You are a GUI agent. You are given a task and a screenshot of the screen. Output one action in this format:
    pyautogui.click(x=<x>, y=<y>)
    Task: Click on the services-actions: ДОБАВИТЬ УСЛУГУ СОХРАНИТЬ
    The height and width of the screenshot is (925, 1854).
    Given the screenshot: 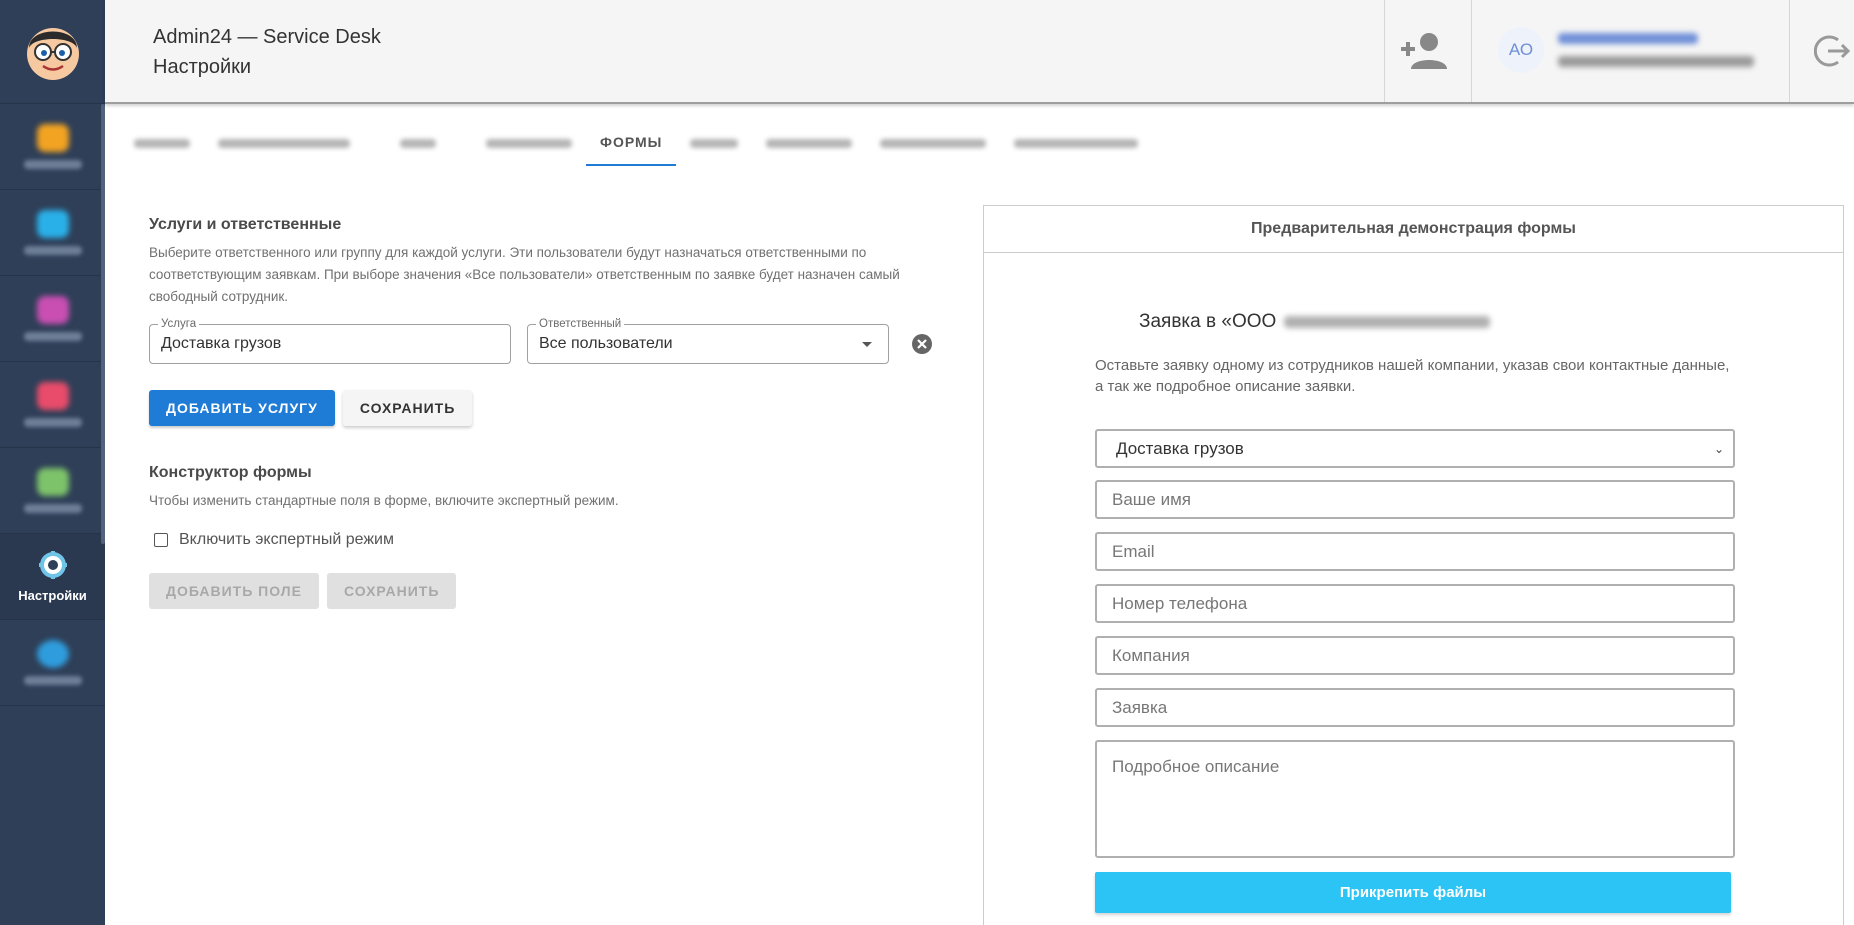 What is the action you would take?
    pyautogui.click(x=311, y=408)
    